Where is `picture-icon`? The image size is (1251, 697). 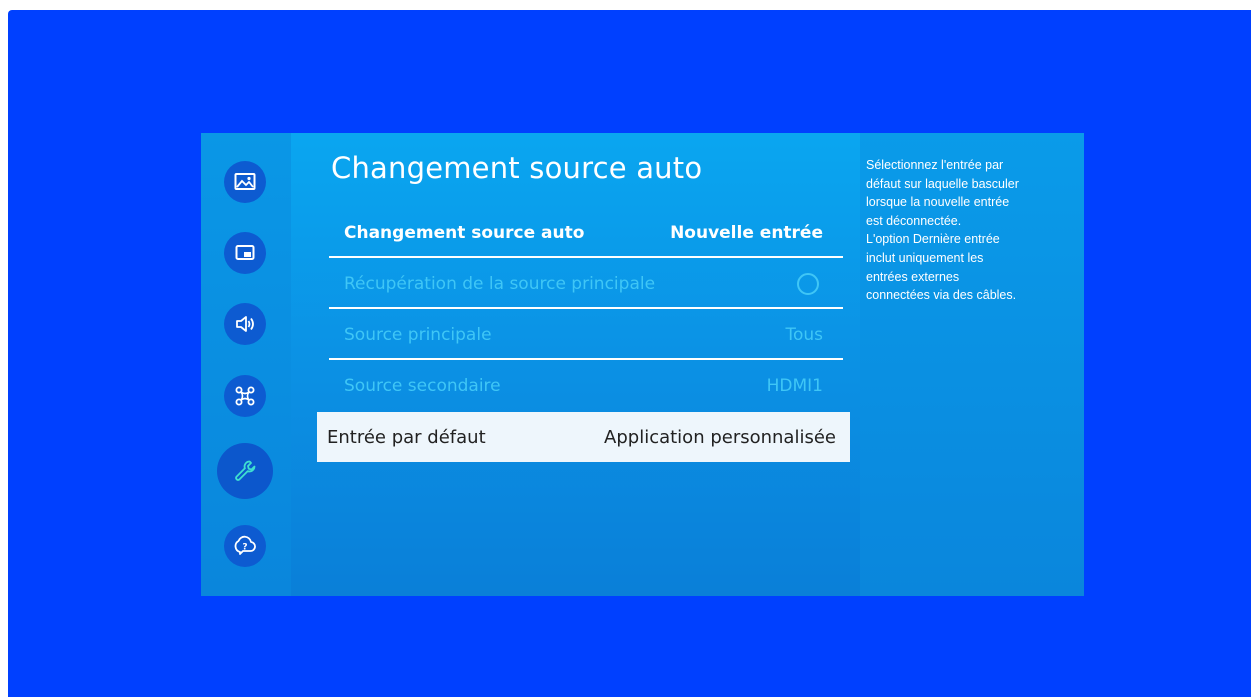 picture-icon is located at coordinates (245, 182).